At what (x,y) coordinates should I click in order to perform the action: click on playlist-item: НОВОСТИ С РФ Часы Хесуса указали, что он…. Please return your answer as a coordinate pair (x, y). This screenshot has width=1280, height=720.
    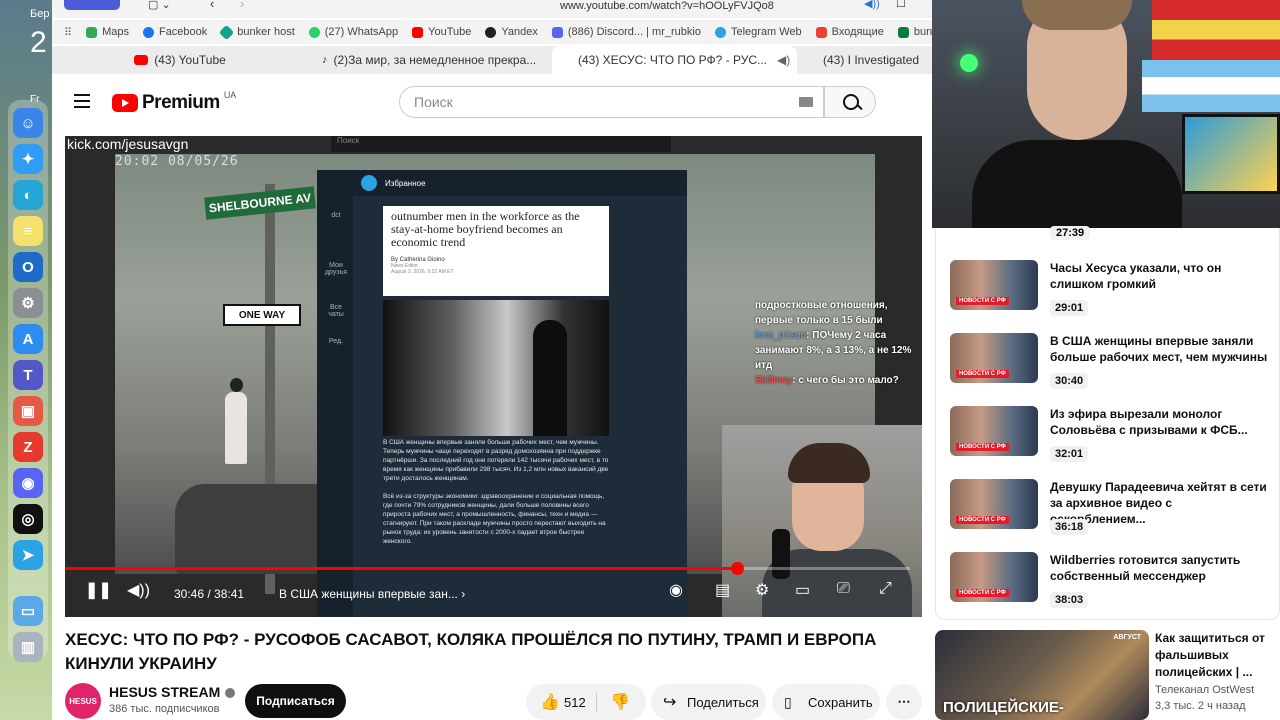
    Looking at the image, I should click on (1110, 292).